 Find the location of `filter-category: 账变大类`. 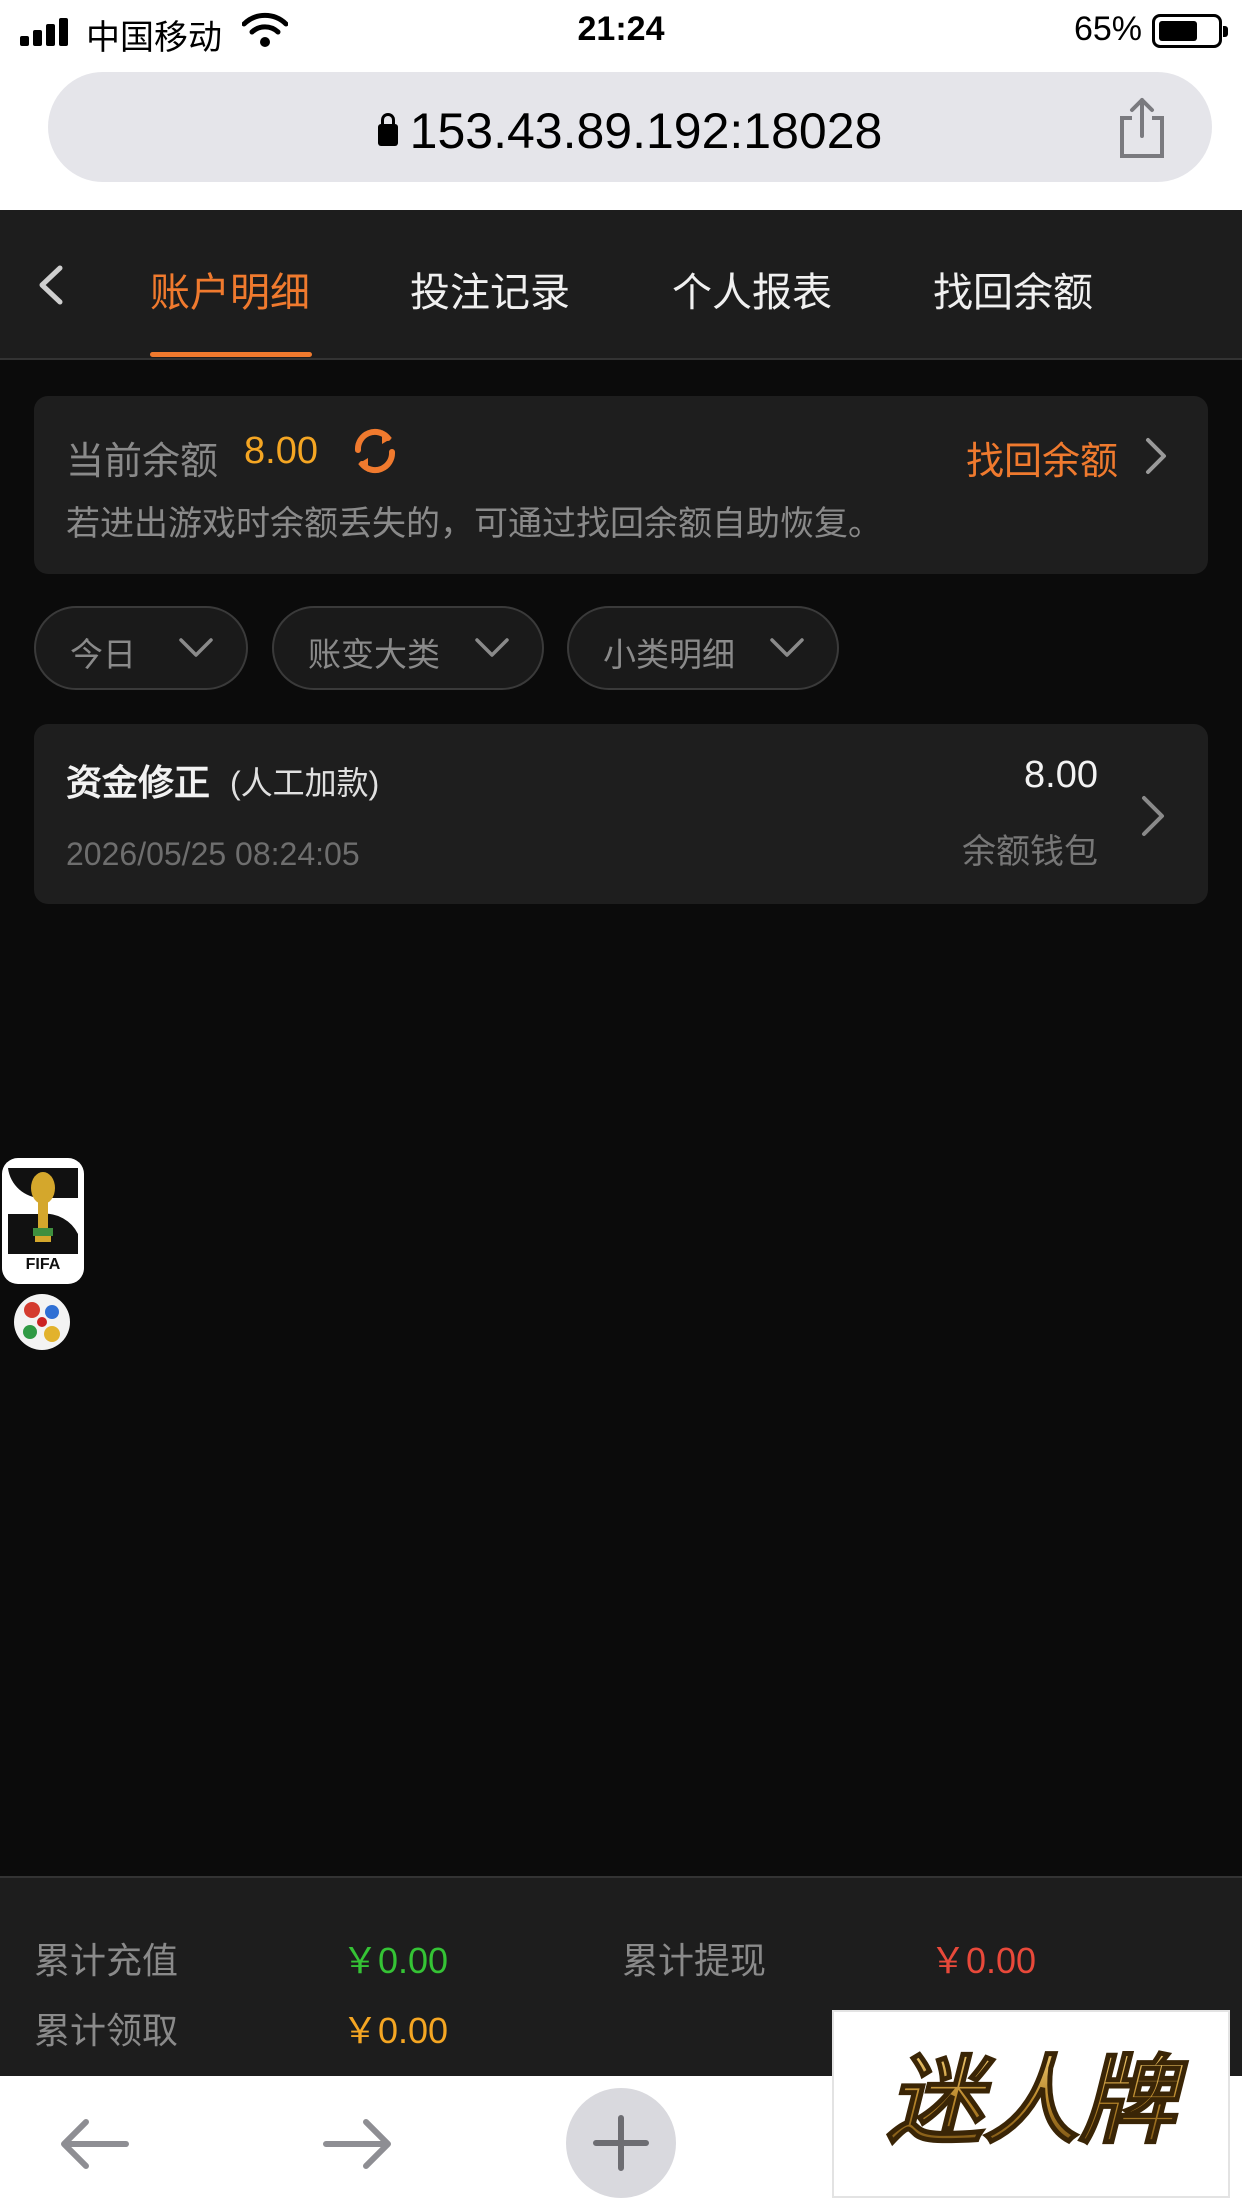

filter-category: 账变大类 is located at coordinates (408, 648).